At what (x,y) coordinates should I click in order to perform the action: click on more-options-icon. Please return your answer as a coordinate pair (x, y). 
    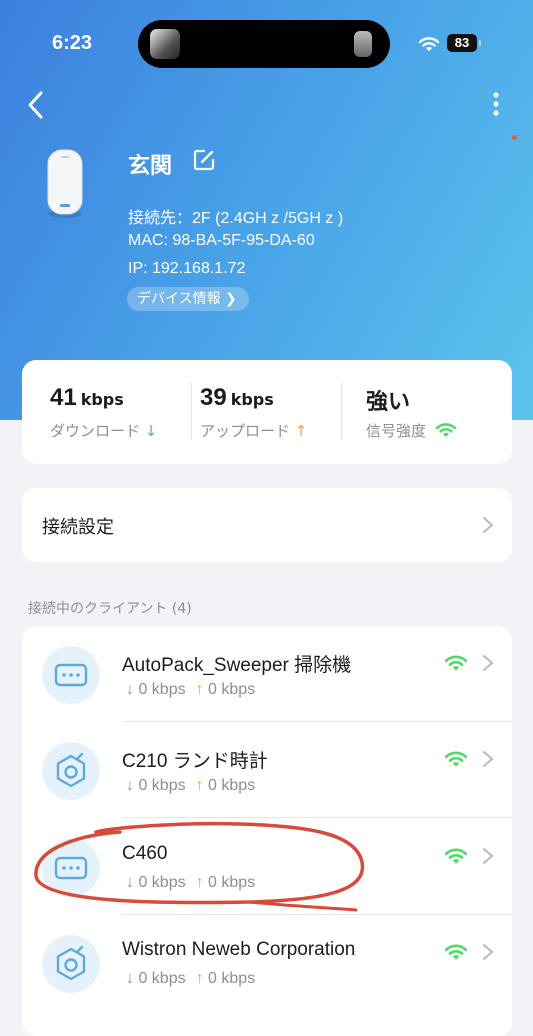
    Looking at the image, I should click on (496, 105).